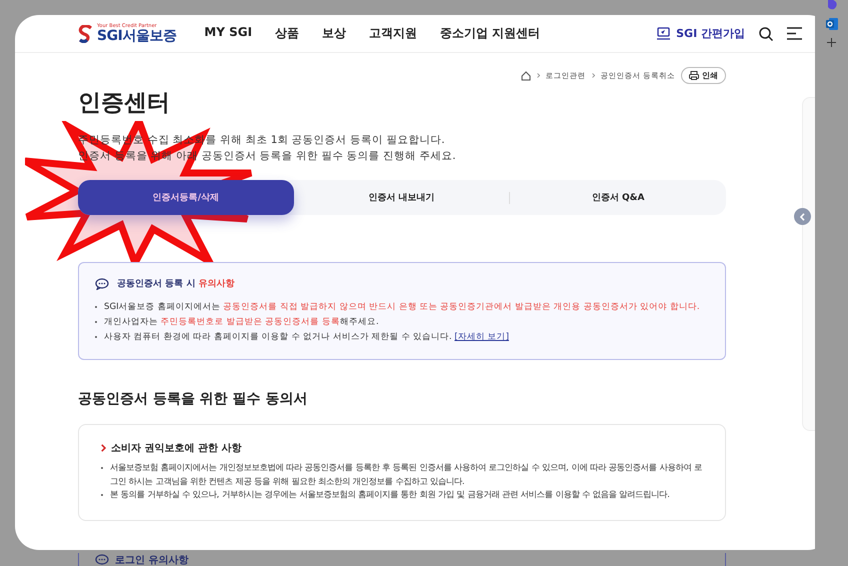 Image resolution: width=848 pixels, height=566 pixels. I want to click on notice-text: 개인사업자는 주민등록번호로 발급받은 공동인증서를 등록해주세요., so click(241, 322).